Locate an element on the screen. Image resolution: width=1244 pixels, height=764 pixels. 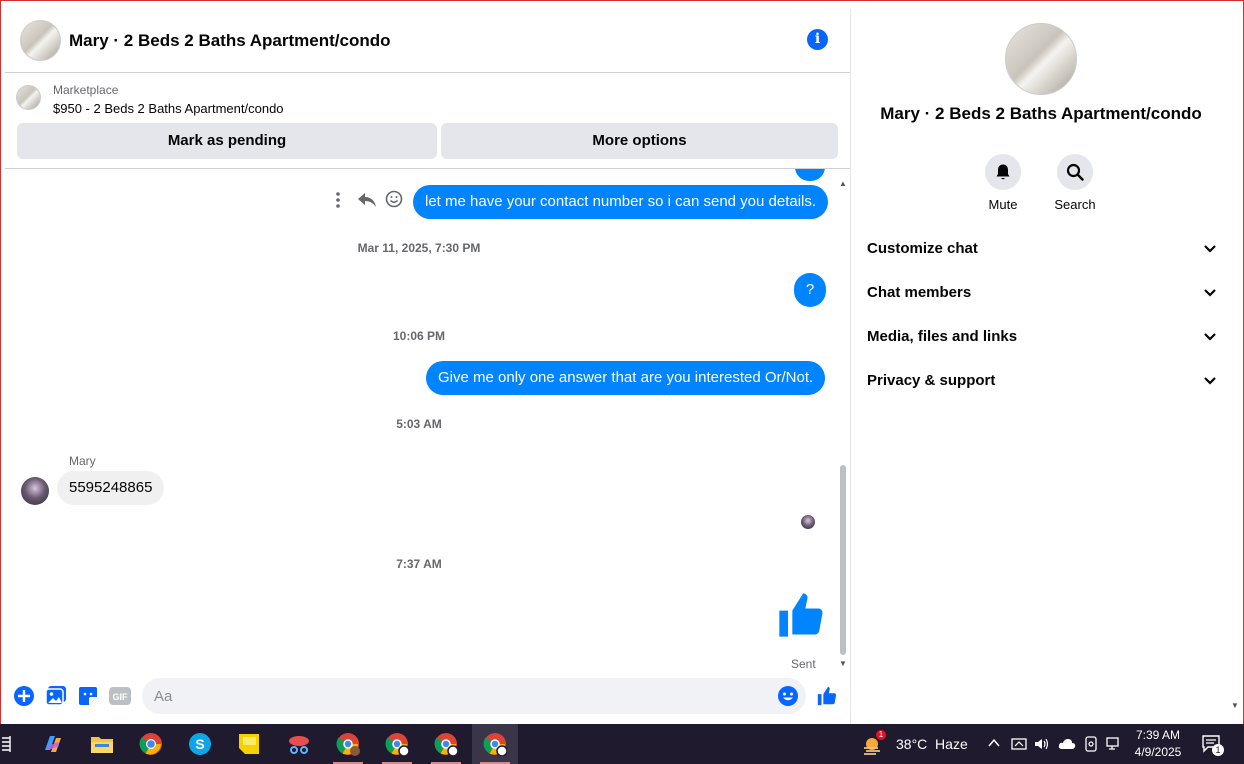
listing-avatar is located at coordinates (40, 40).